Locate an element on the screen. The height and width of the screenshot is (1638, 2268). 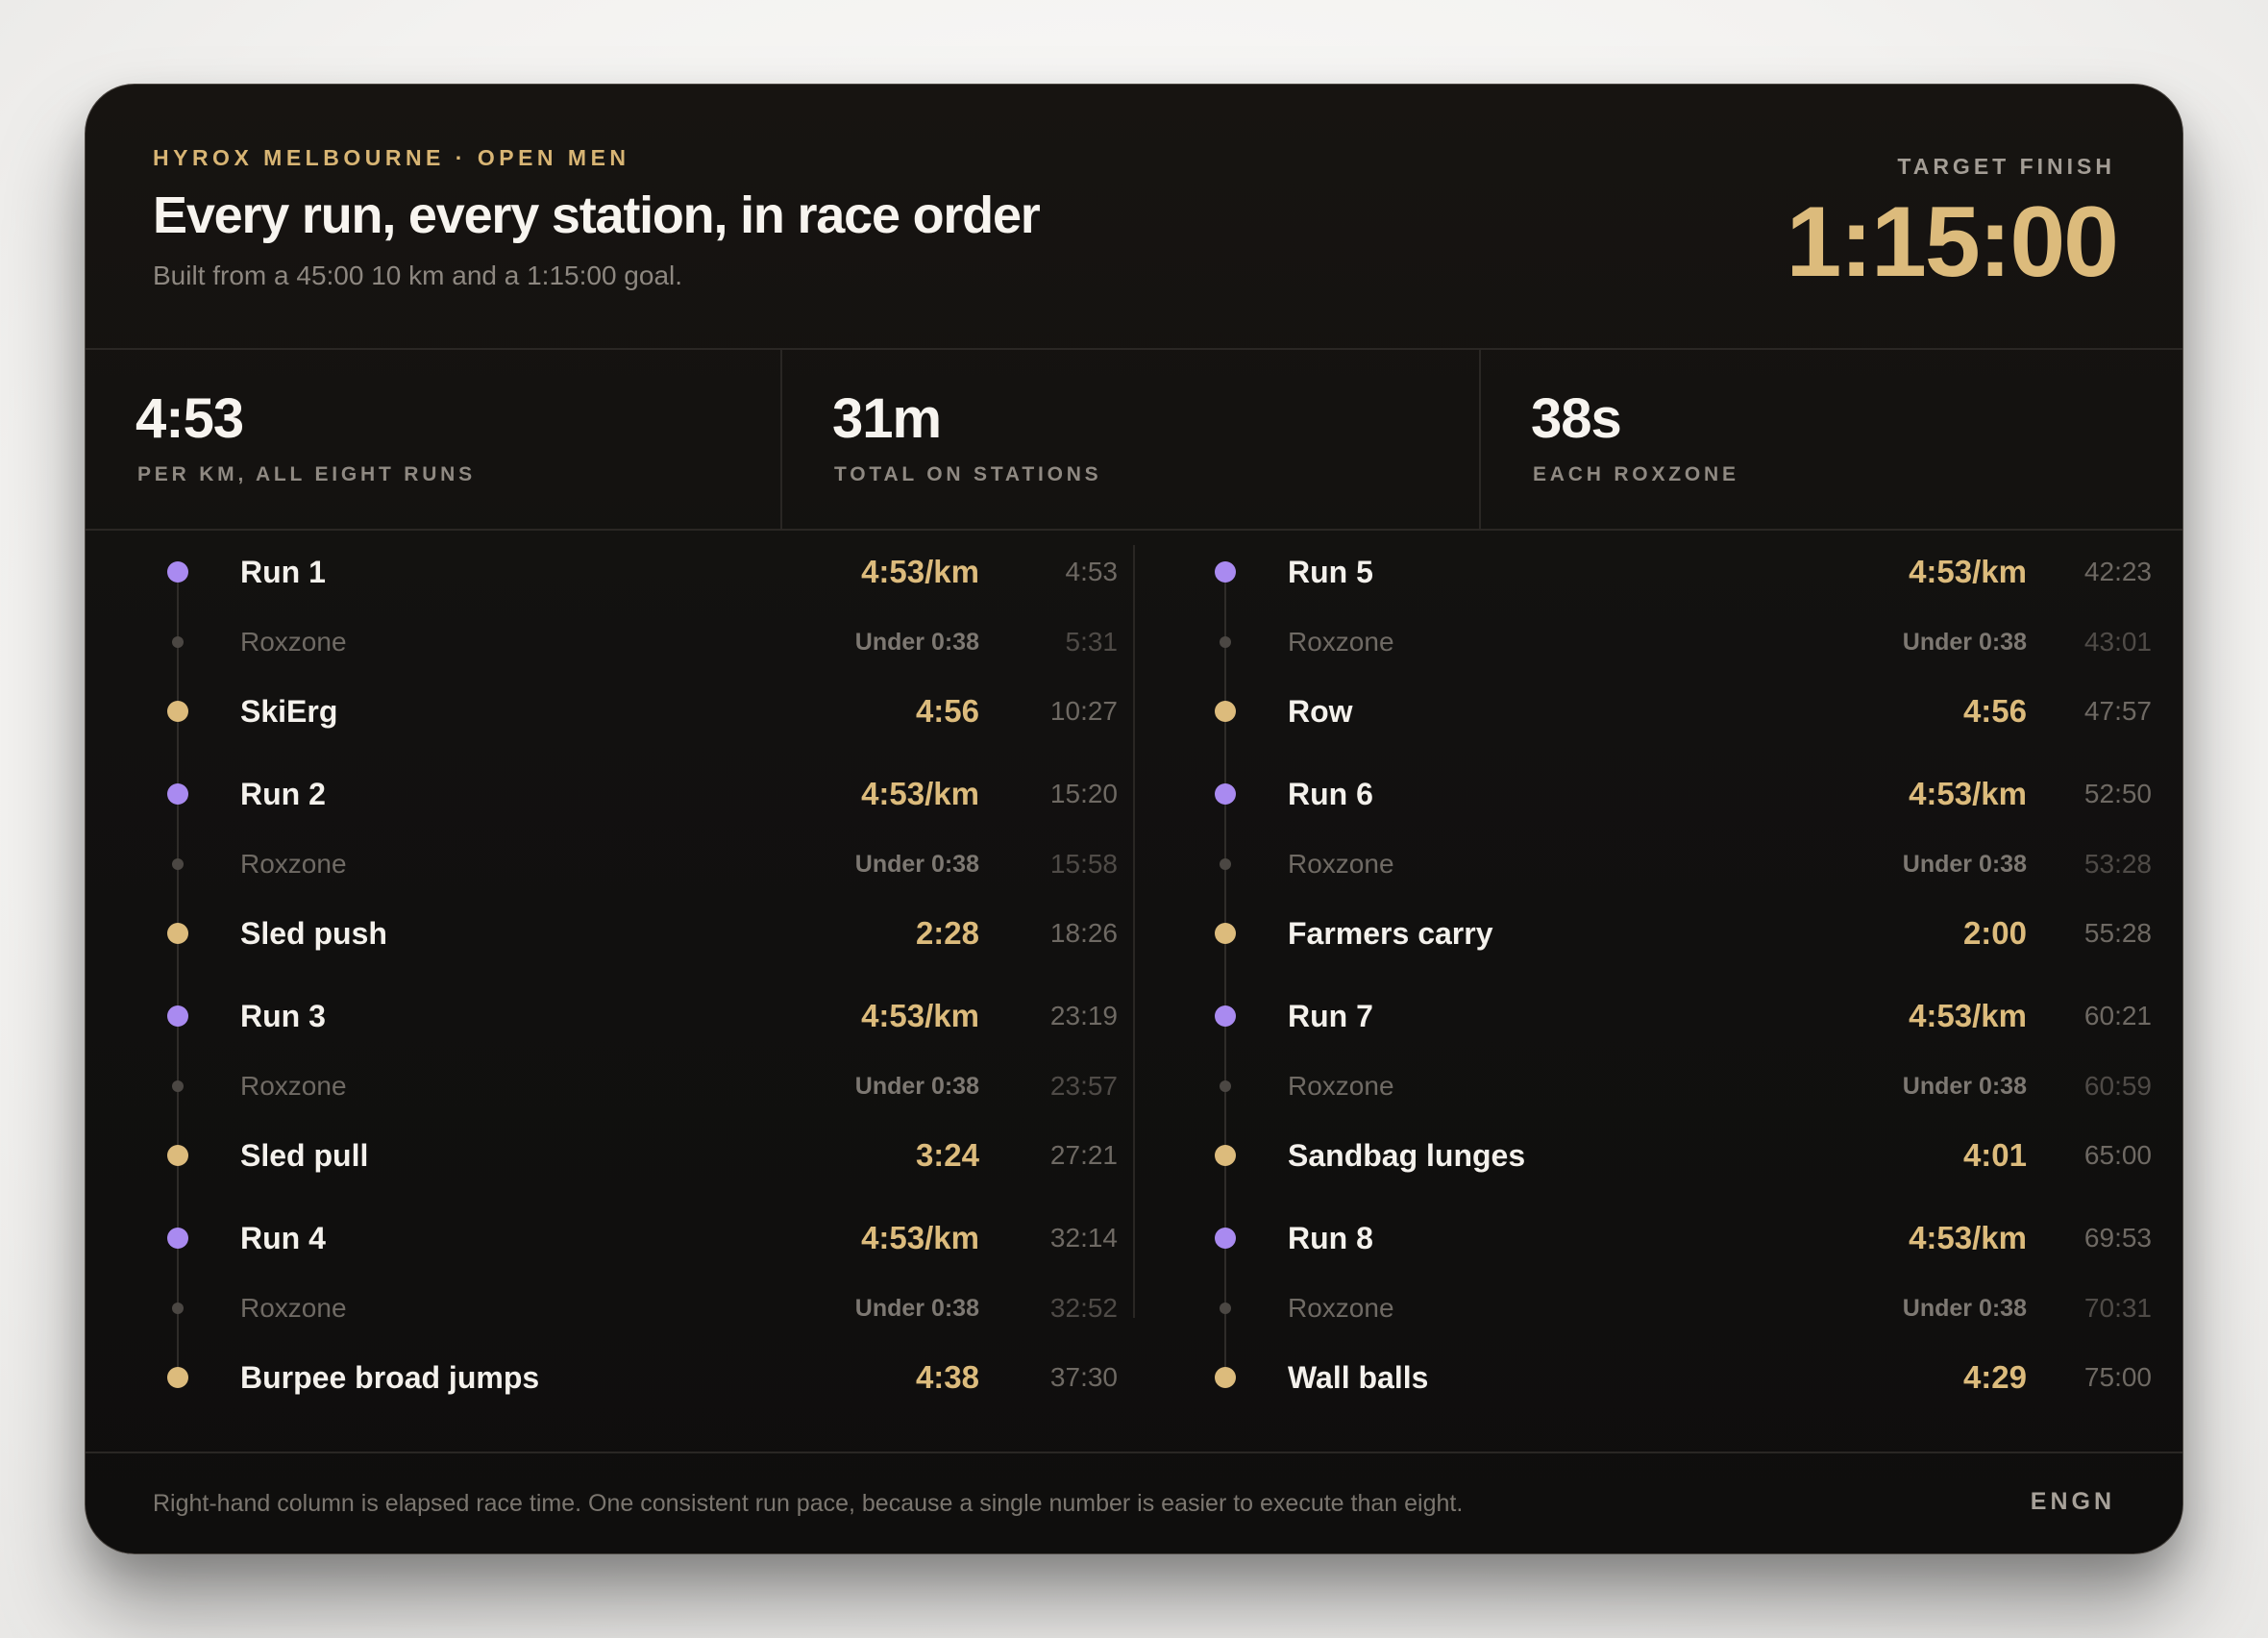
run-row: Run 3 4:53/km 23:19 is located at coordinates (664, 1016).